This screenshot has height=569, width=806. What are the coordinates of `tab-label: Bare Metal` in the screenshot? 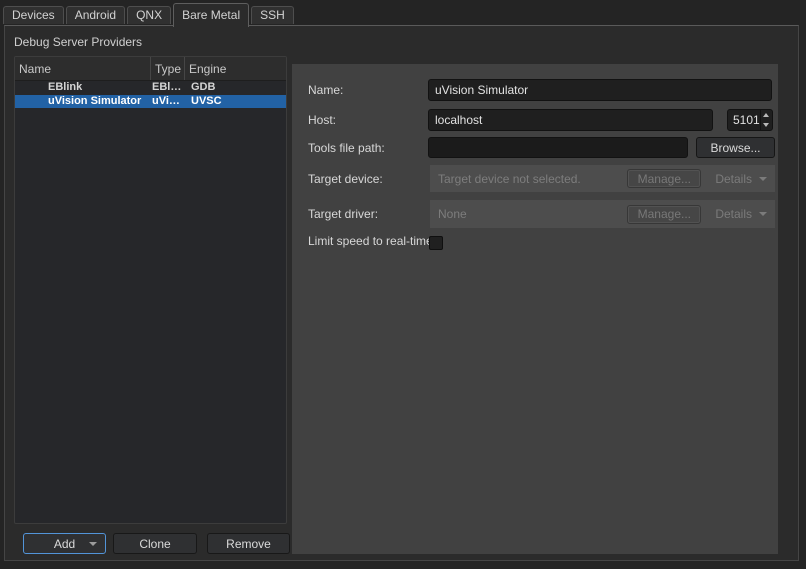 It's located at (211, 15).